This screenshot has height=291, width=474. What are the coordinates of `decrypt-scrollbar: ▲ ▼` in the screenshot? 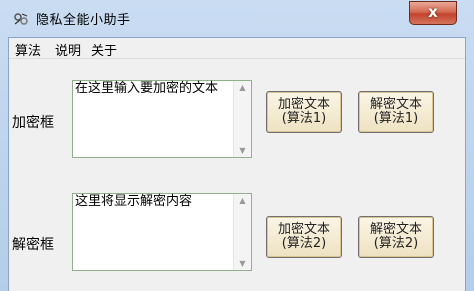 It's located at (242, 232).